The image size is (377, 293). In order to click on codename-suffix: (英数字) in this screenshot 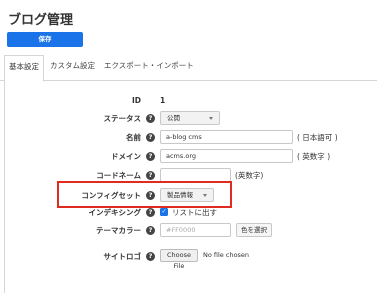, I will do `click(249, 175)`.